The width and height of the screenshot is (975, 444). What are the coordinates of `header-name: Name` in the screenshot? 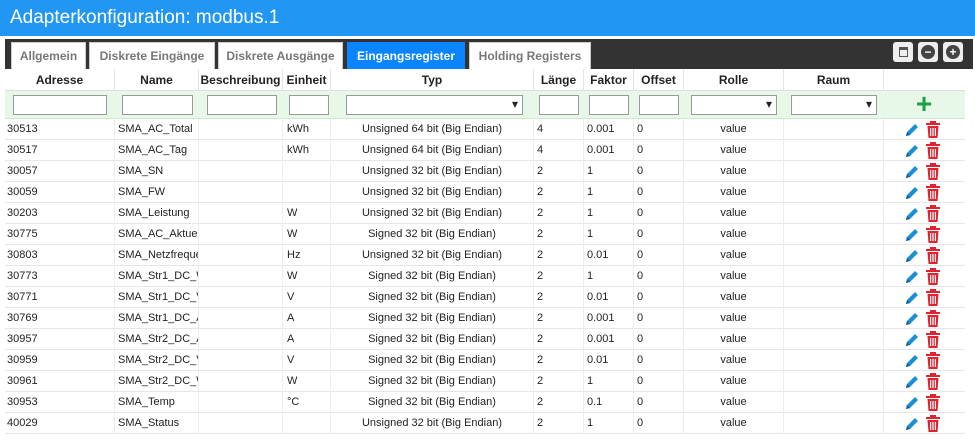 It's located at (157, 80).